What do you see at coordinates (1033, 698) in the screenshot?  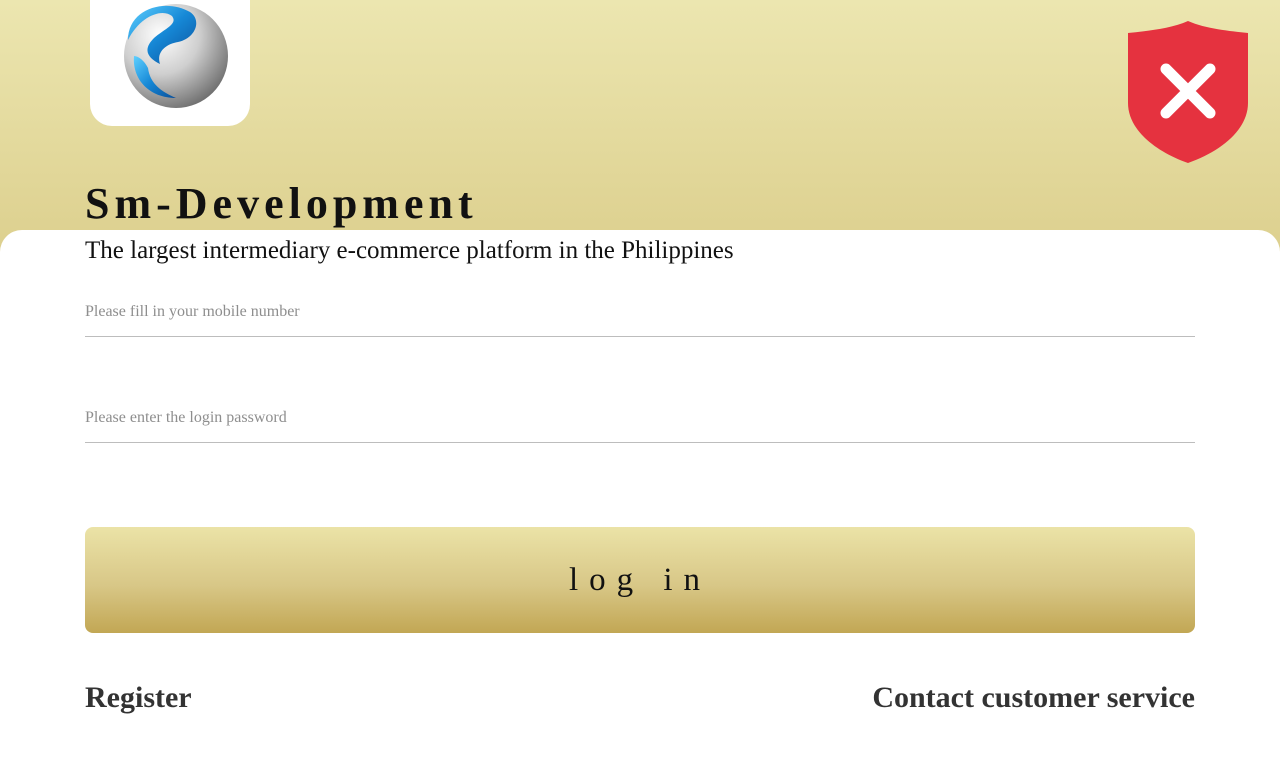 I see `contact-customer-service-link: Contact customer service` at bounding box center [1033, 698].